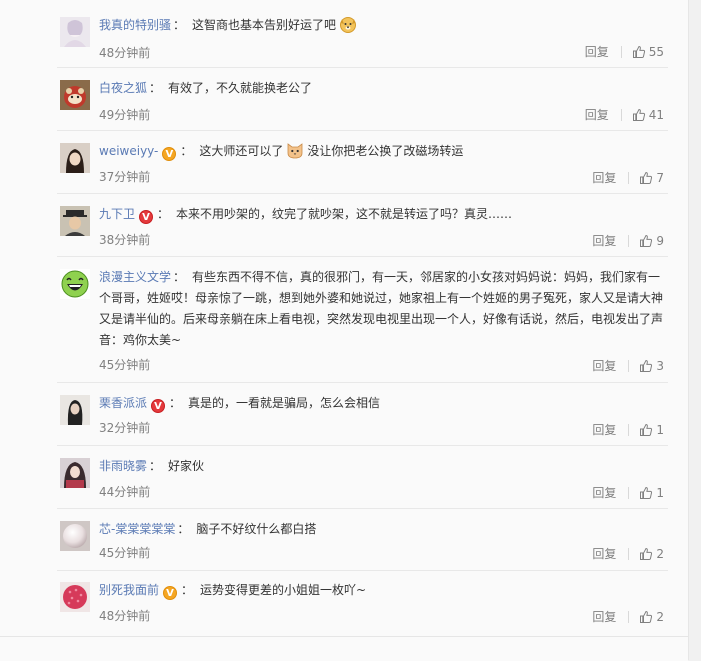  What do you see at coordinates (348, 24) in the screenshot?
I see `doge-emoji-icon` at bounding box center [348, 24].